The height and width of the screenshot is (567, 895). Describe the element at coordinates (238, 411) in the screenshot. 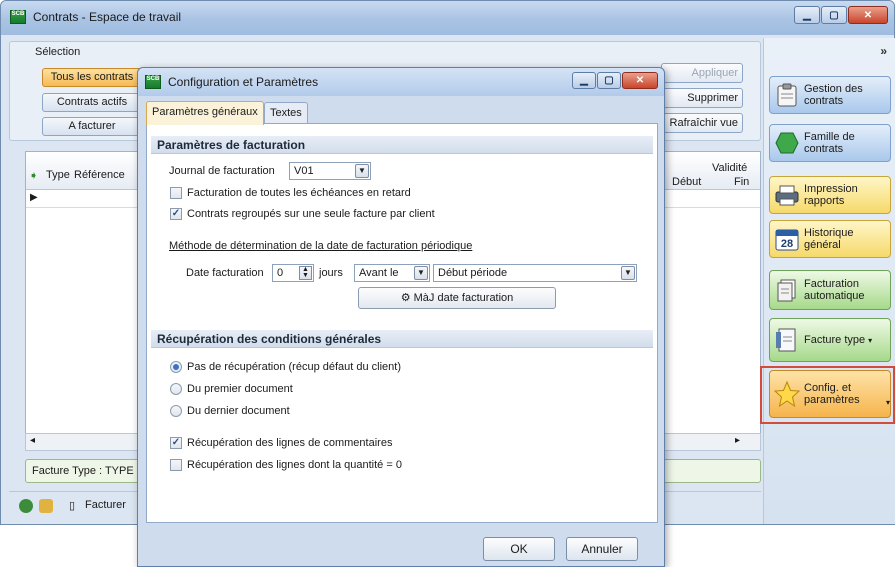

I see `radio-last-document-label: Du dernier document` at that location.